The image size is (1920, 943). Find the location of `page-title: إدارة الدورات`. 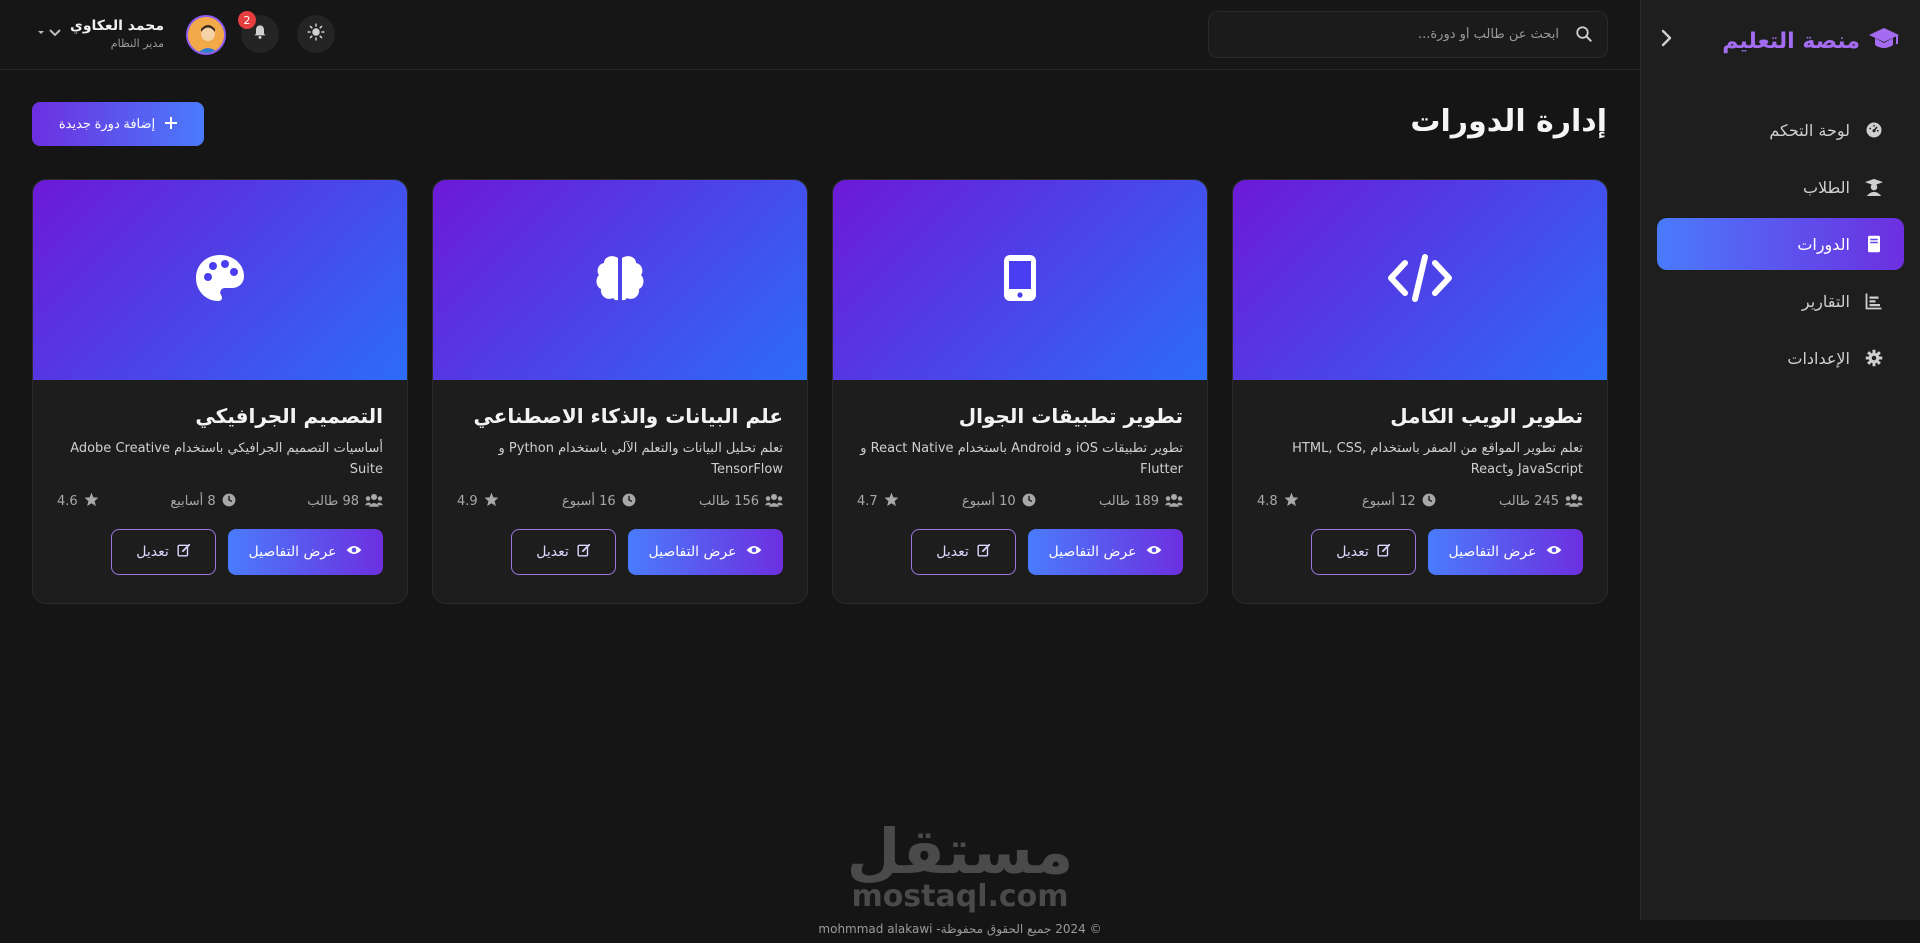

page-title: إدارة الدورات is located at coordinates (1508, 121).